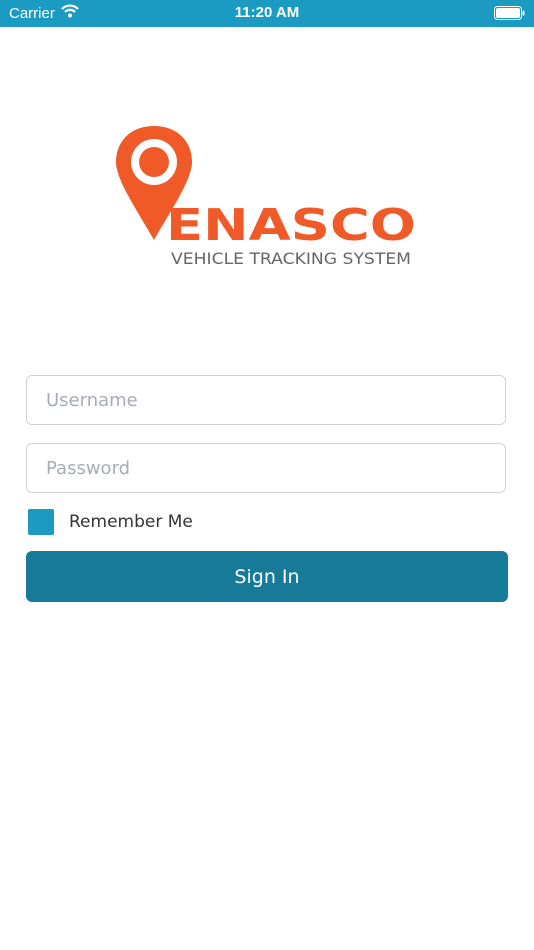  I want to click on password-input, so click(266, 468).